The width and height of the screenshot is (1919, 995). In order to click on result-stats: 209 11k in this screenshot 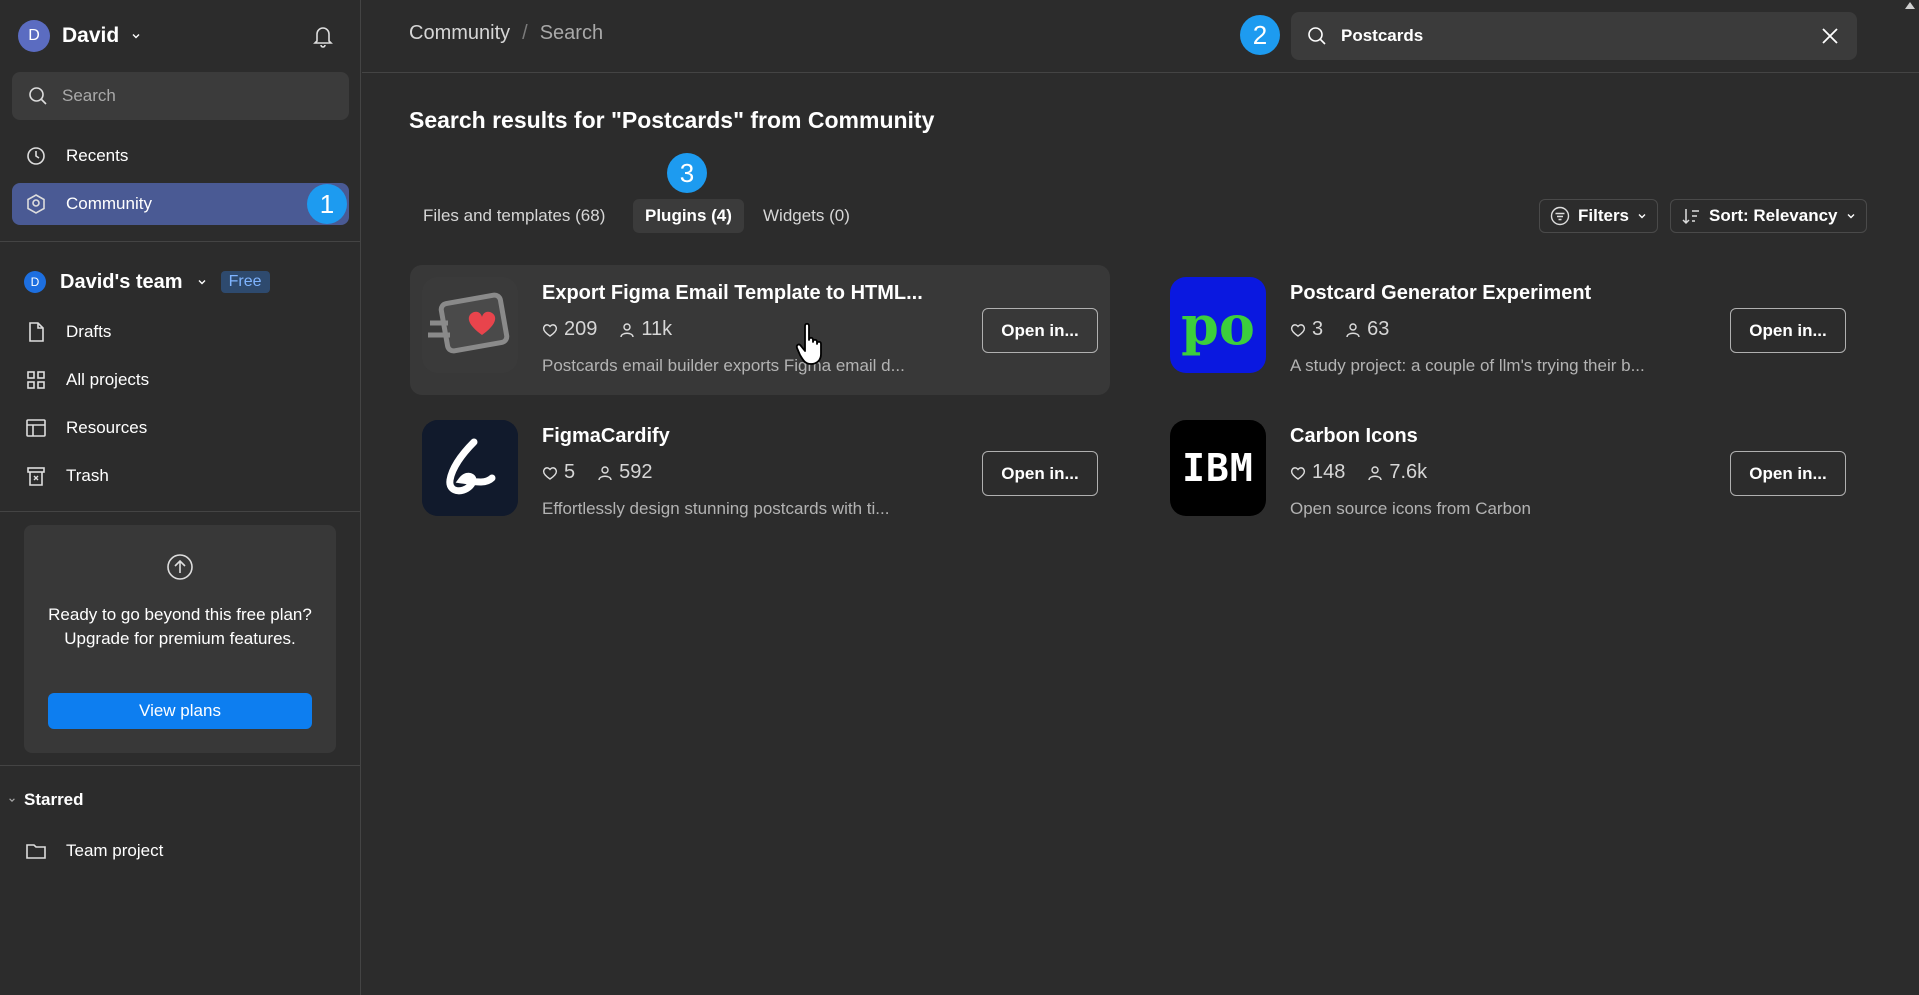, I will do `click(614, 329)`.